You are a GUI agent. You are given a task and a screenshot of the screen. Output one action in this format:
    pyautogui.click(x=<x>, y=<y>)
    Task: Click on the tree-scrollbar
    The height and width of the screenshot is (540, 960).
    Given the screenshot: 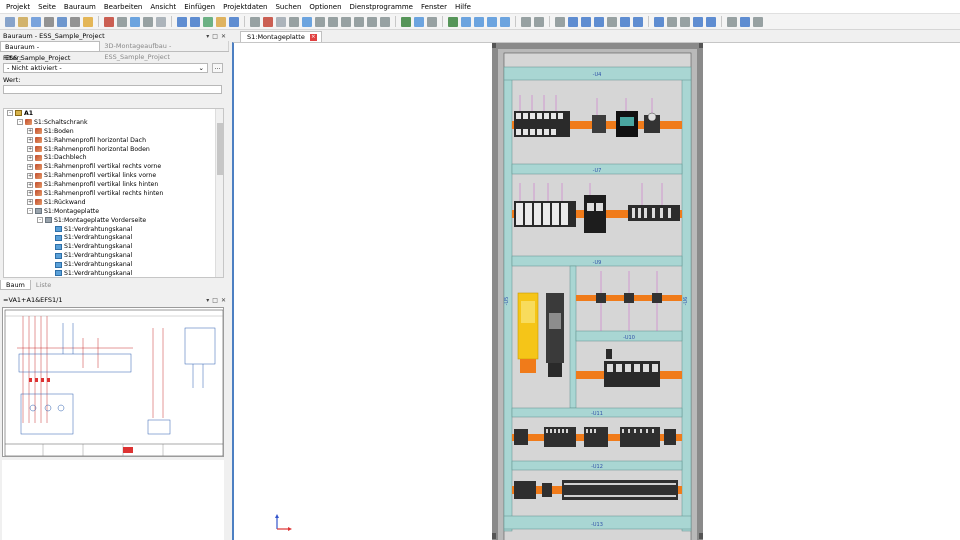 What is the action you would take?
    pyautogui.click(x=219, y=193)
    